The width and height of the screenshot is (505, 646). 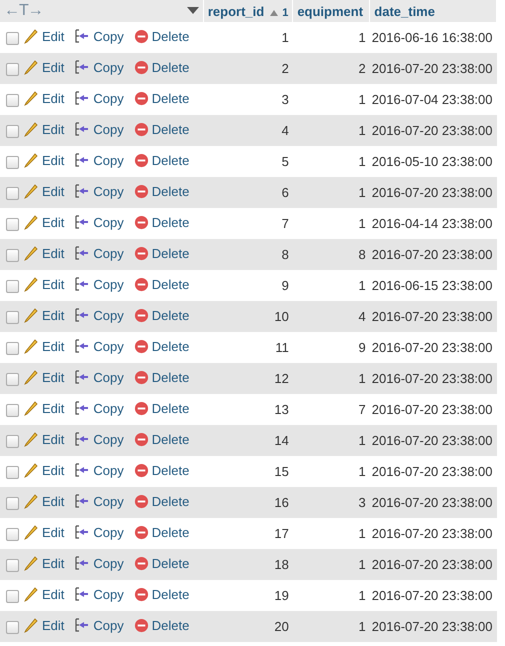 I want to click on column-header-link: report_id, so click(x=236, y=11).